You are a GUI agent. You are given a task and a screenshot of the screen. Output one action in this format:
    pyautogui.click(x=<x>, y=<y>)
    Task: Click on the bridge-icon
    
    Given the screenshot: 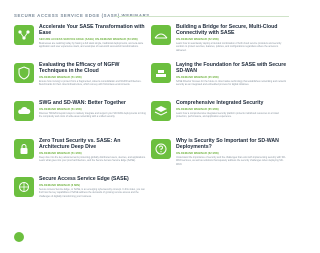 What is the action you would take?
    pyautogui.click(x=161, y=35)
    